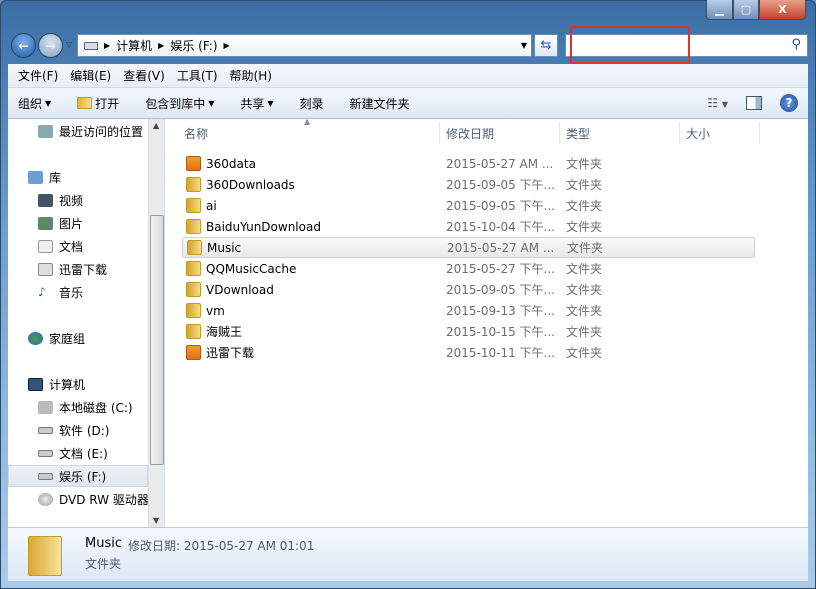 The height and width of the screenshot is (589, 816). What do you see at coordinates (30, 103) in the screenshot?
I see `organize-label: 组织` at bounding box center [30, 103].